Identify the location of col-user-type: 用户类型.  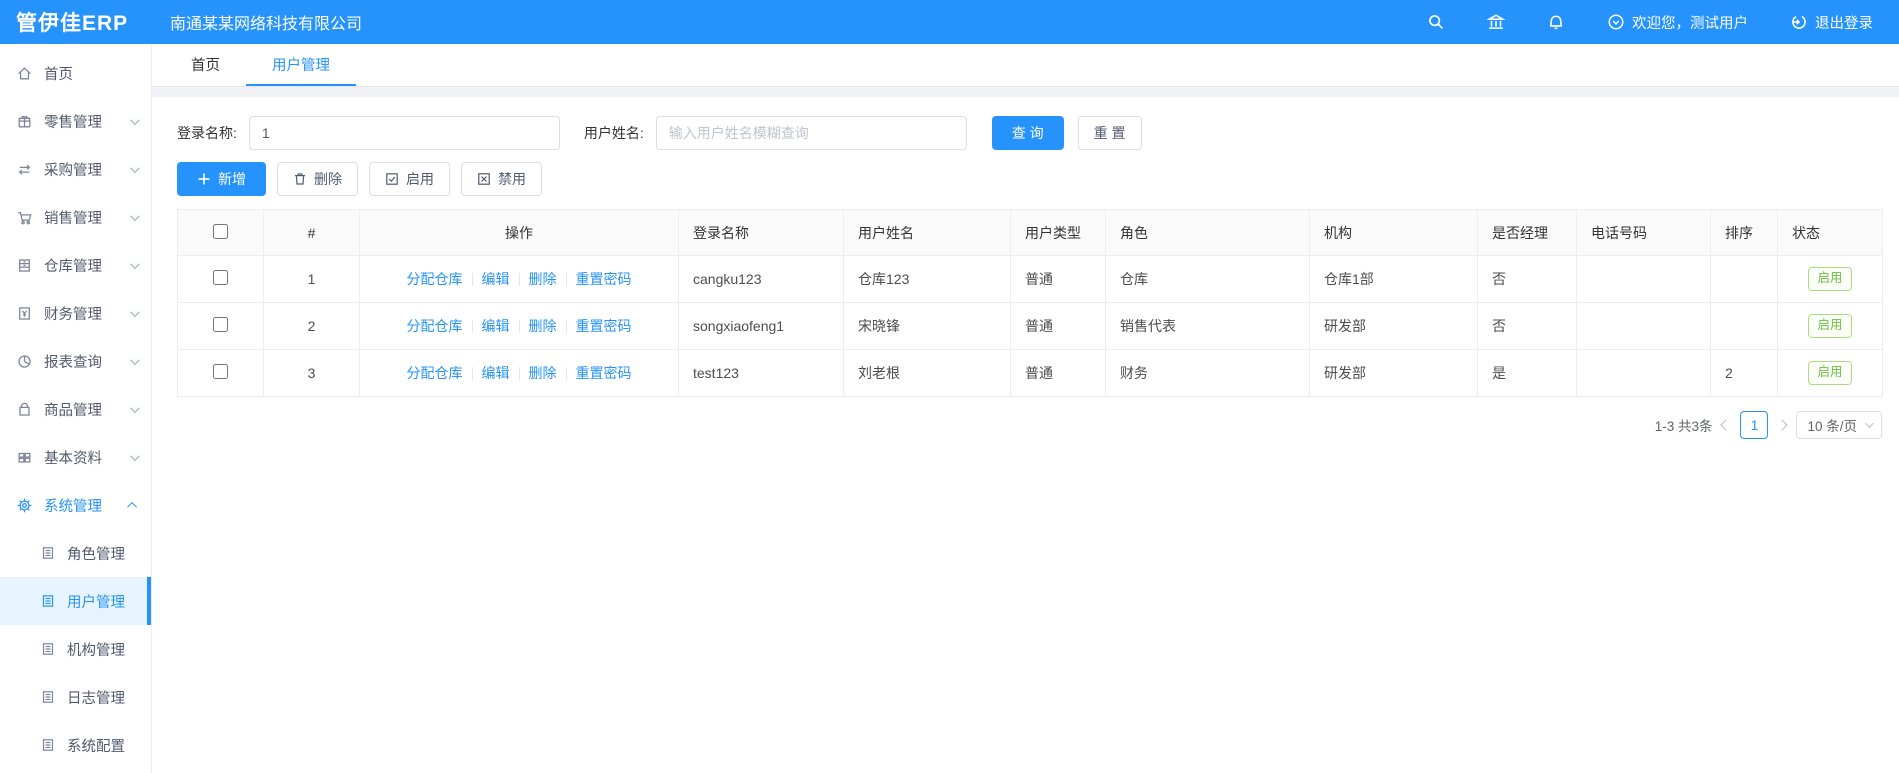
(1058, 232).